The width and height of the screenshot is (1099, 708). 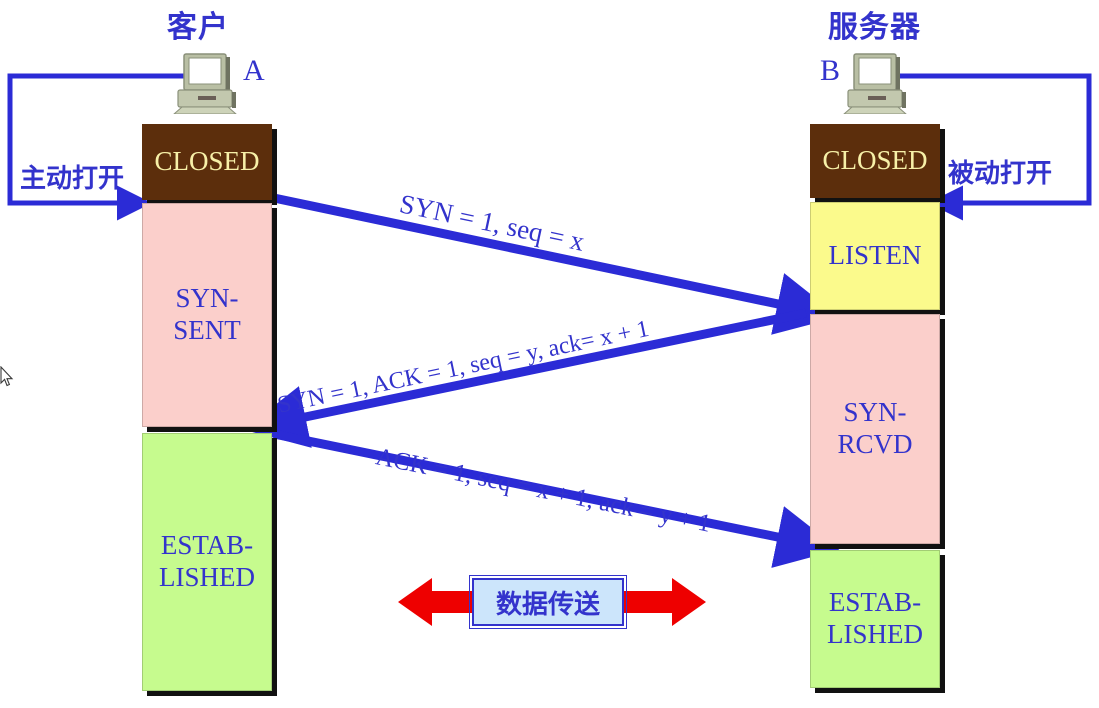 I want to click on active-open-label: 主动打开, so click(x=72, y=179).